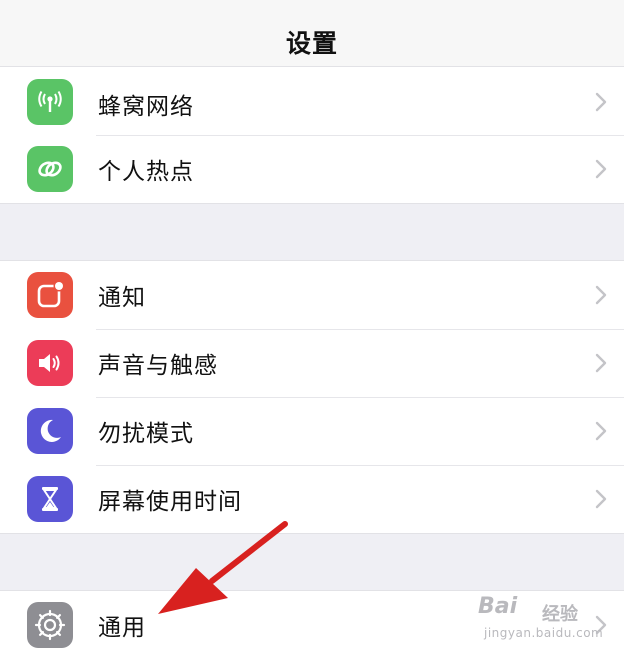 This screenshot has height=659, width=624. Describe the element at coordinates (312, 101) in the screenshot. I see `settings-row-cellular: 蜂窝网络` at that location.